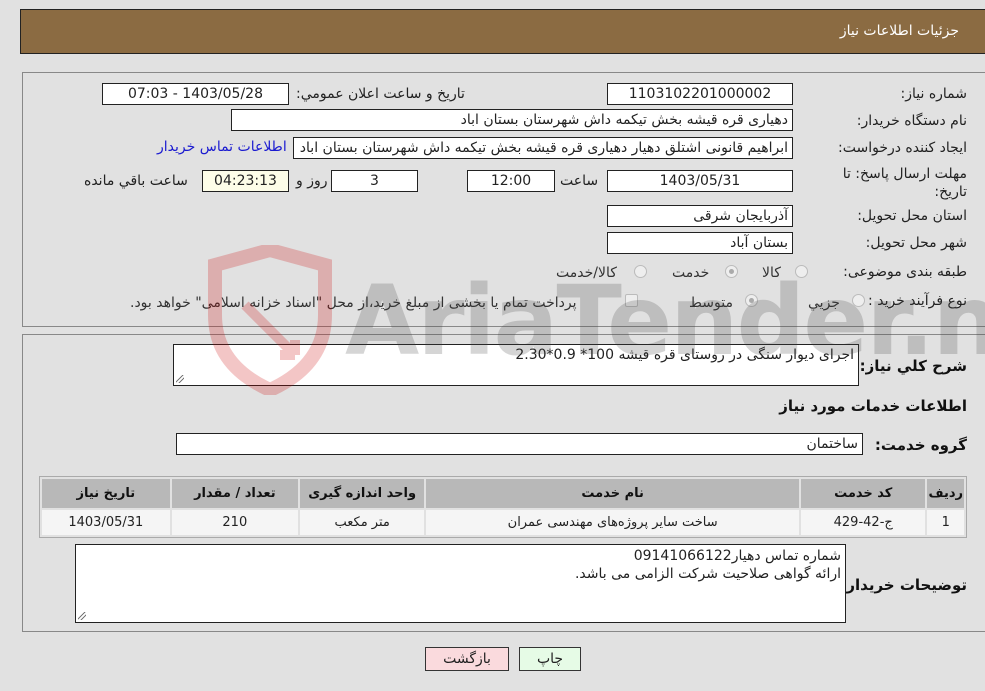 The width and height of the screenshot is (985, 691). I want to click on category-option-goods: کالا, so click(771, 273).